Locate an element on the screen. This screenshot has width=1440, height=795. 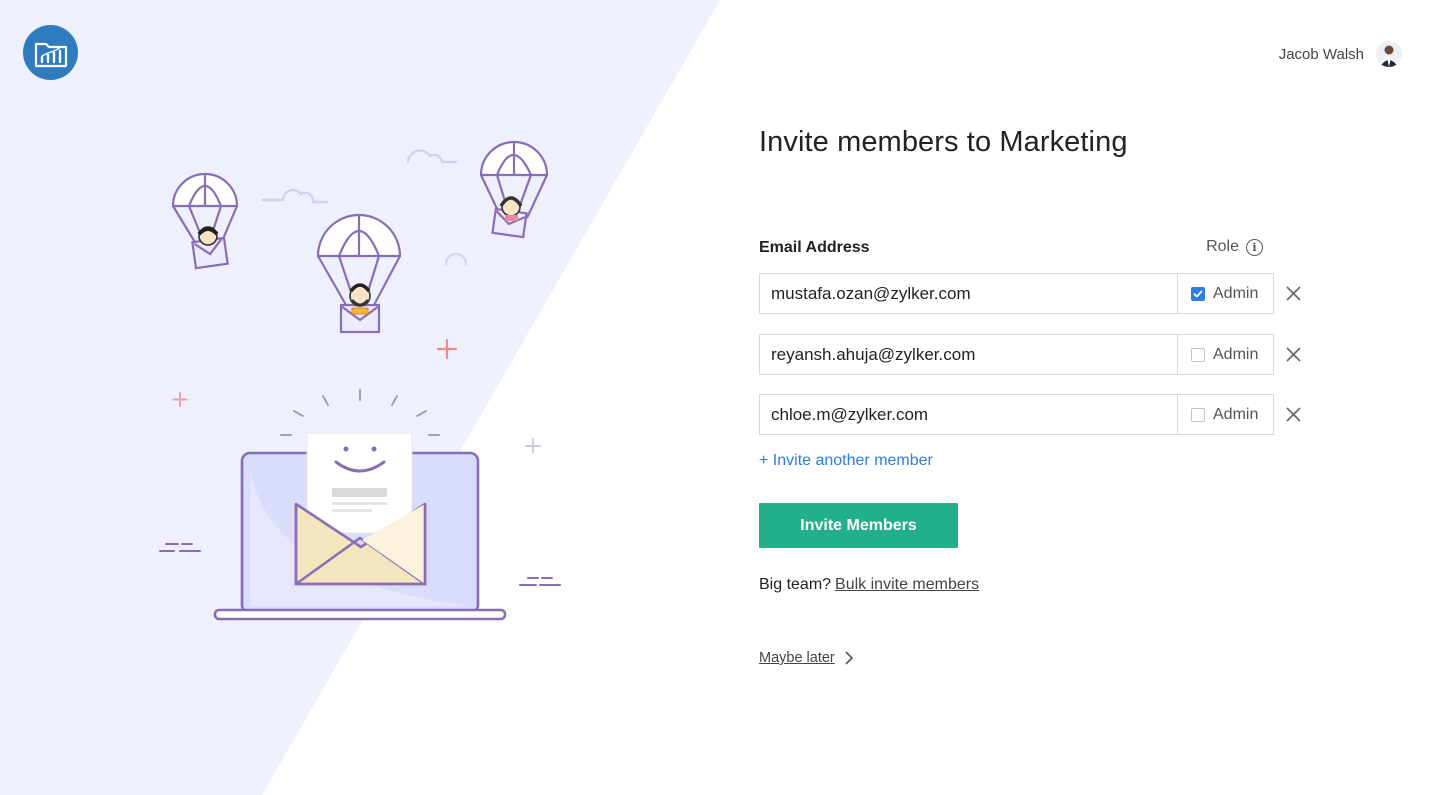
bulk-invite-line: Big team? Bulk invite members is located at coordinates (869, 585).